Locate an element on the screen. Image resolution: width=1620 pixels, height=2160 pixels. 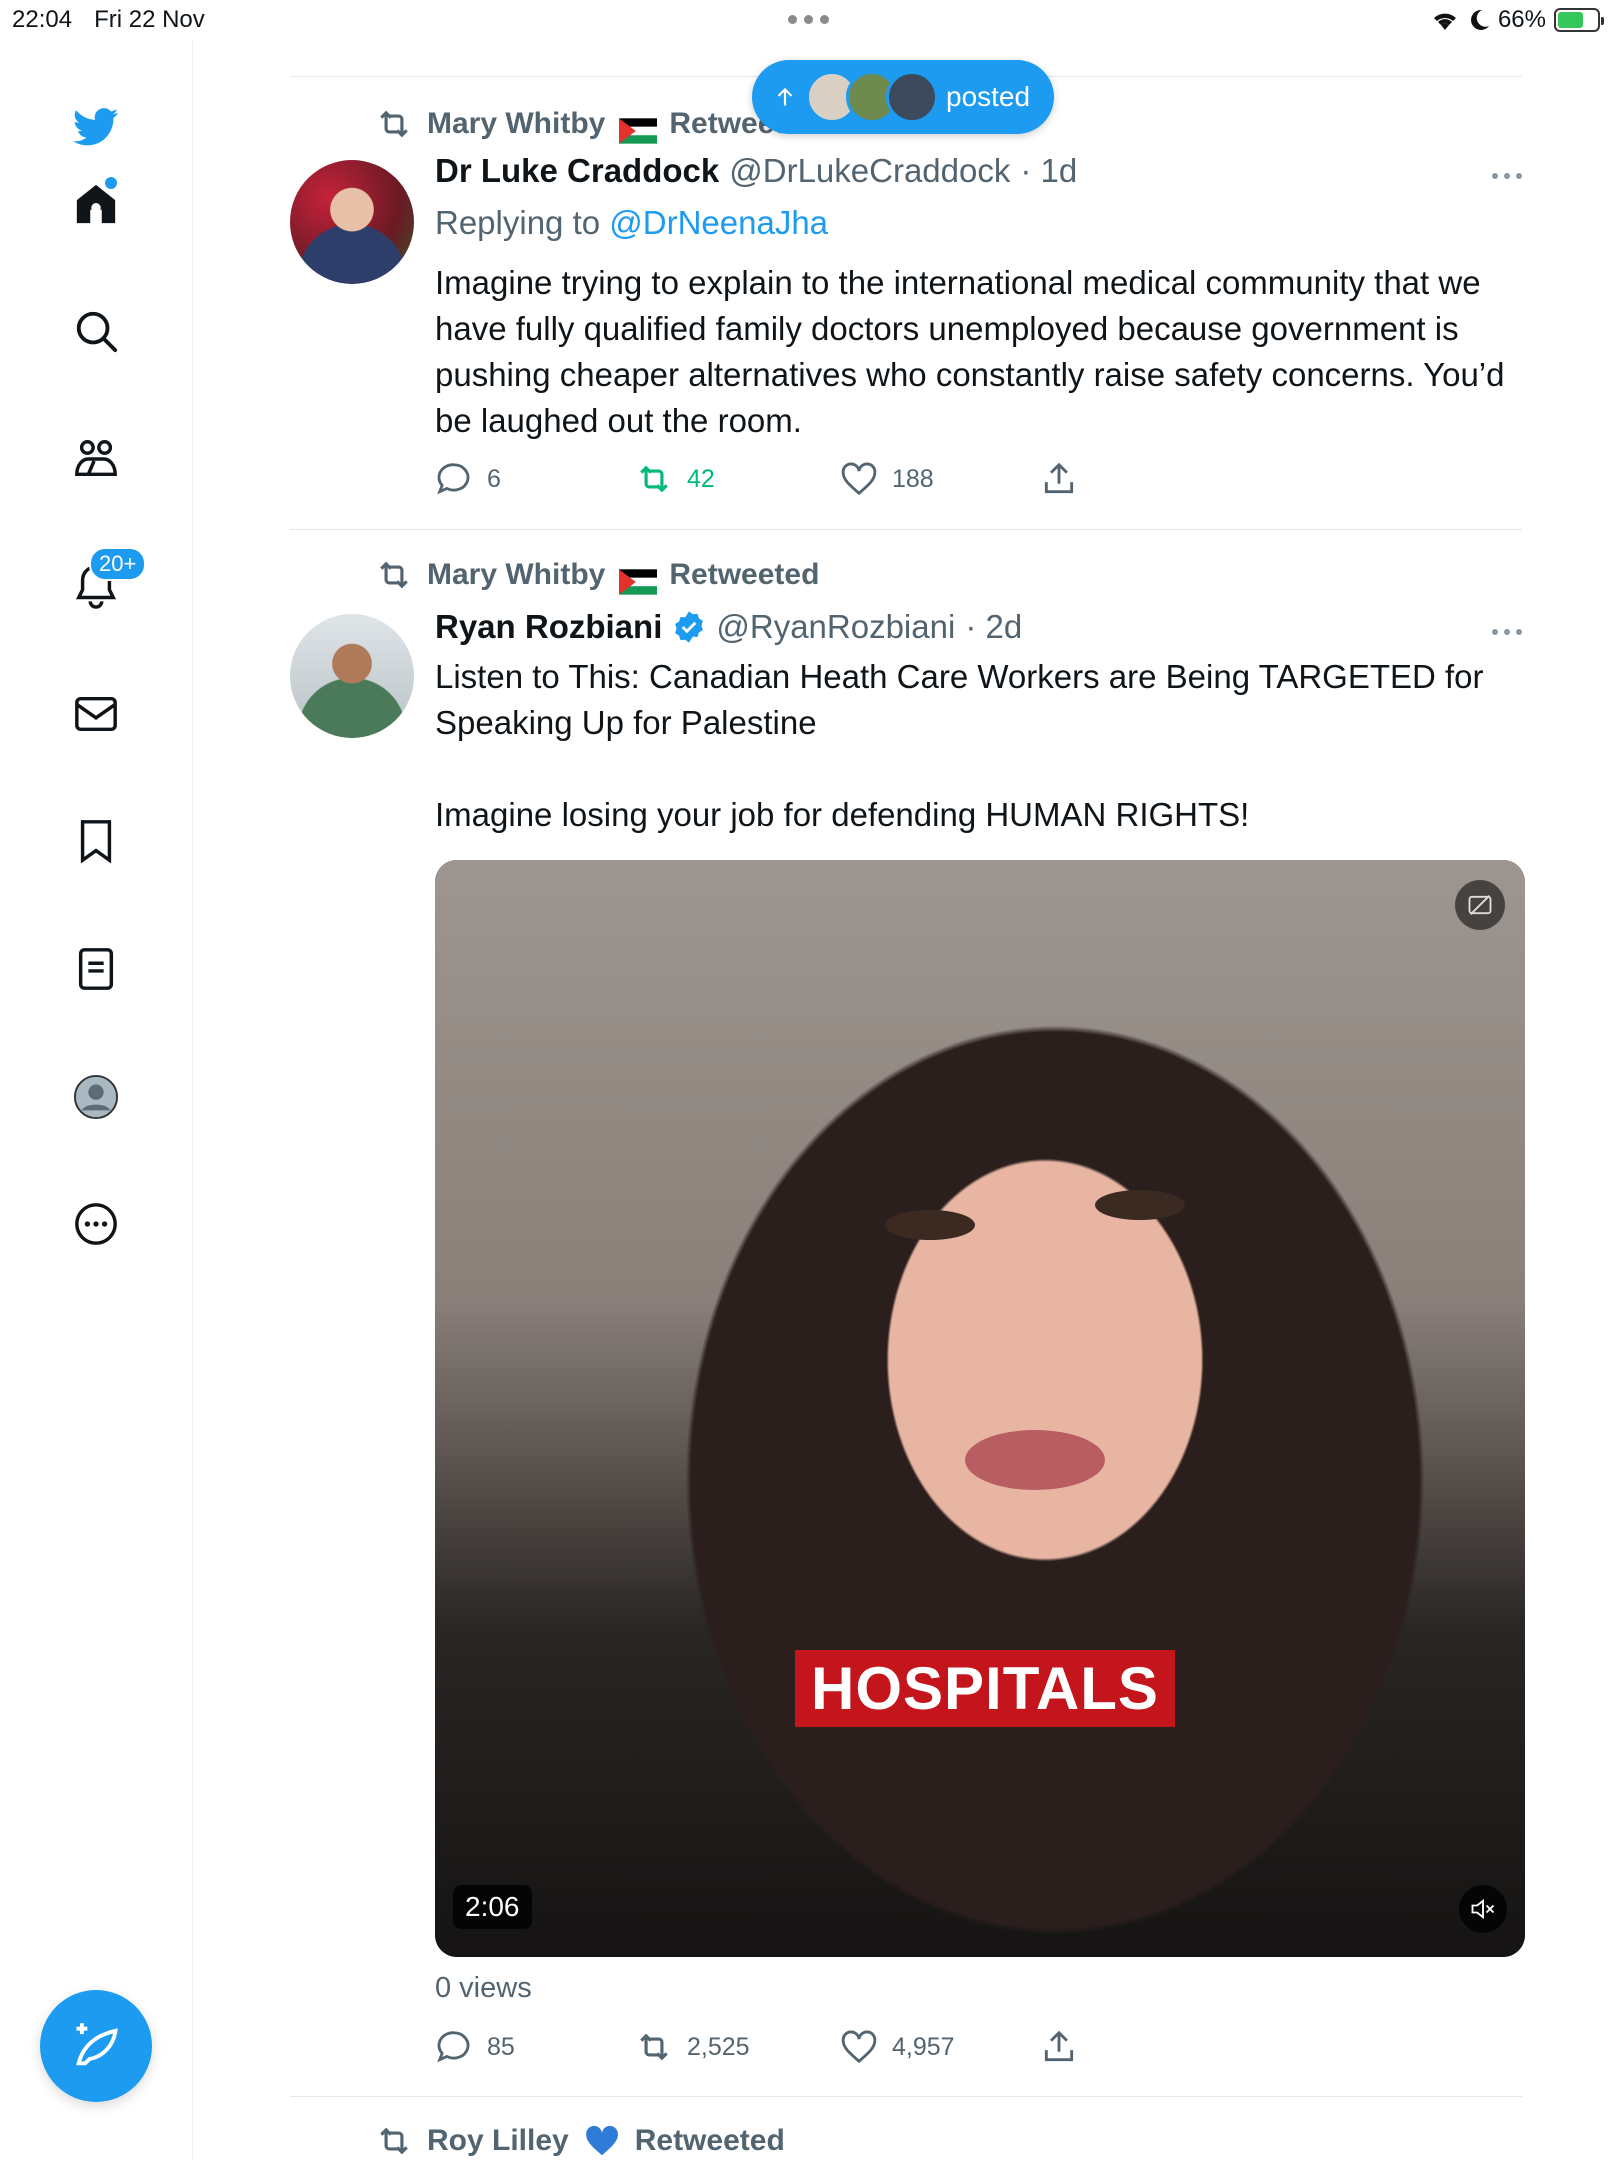
nav-messages is located at coordinates (96, 714).